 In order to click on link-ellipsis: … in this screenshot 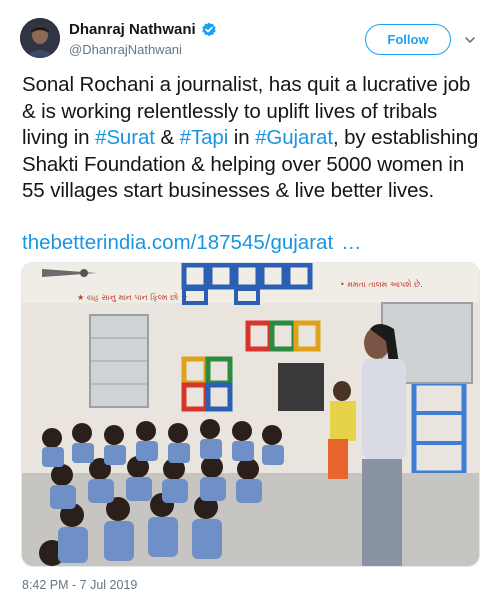, I will do `click(351, 242)`.